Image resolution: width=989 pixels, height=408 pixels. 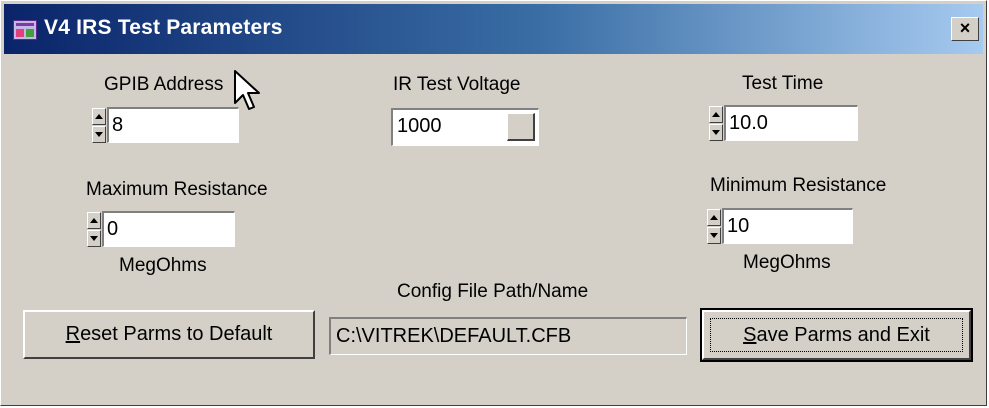 I want to click on focus-rectangle, so click(x=836, y=335).